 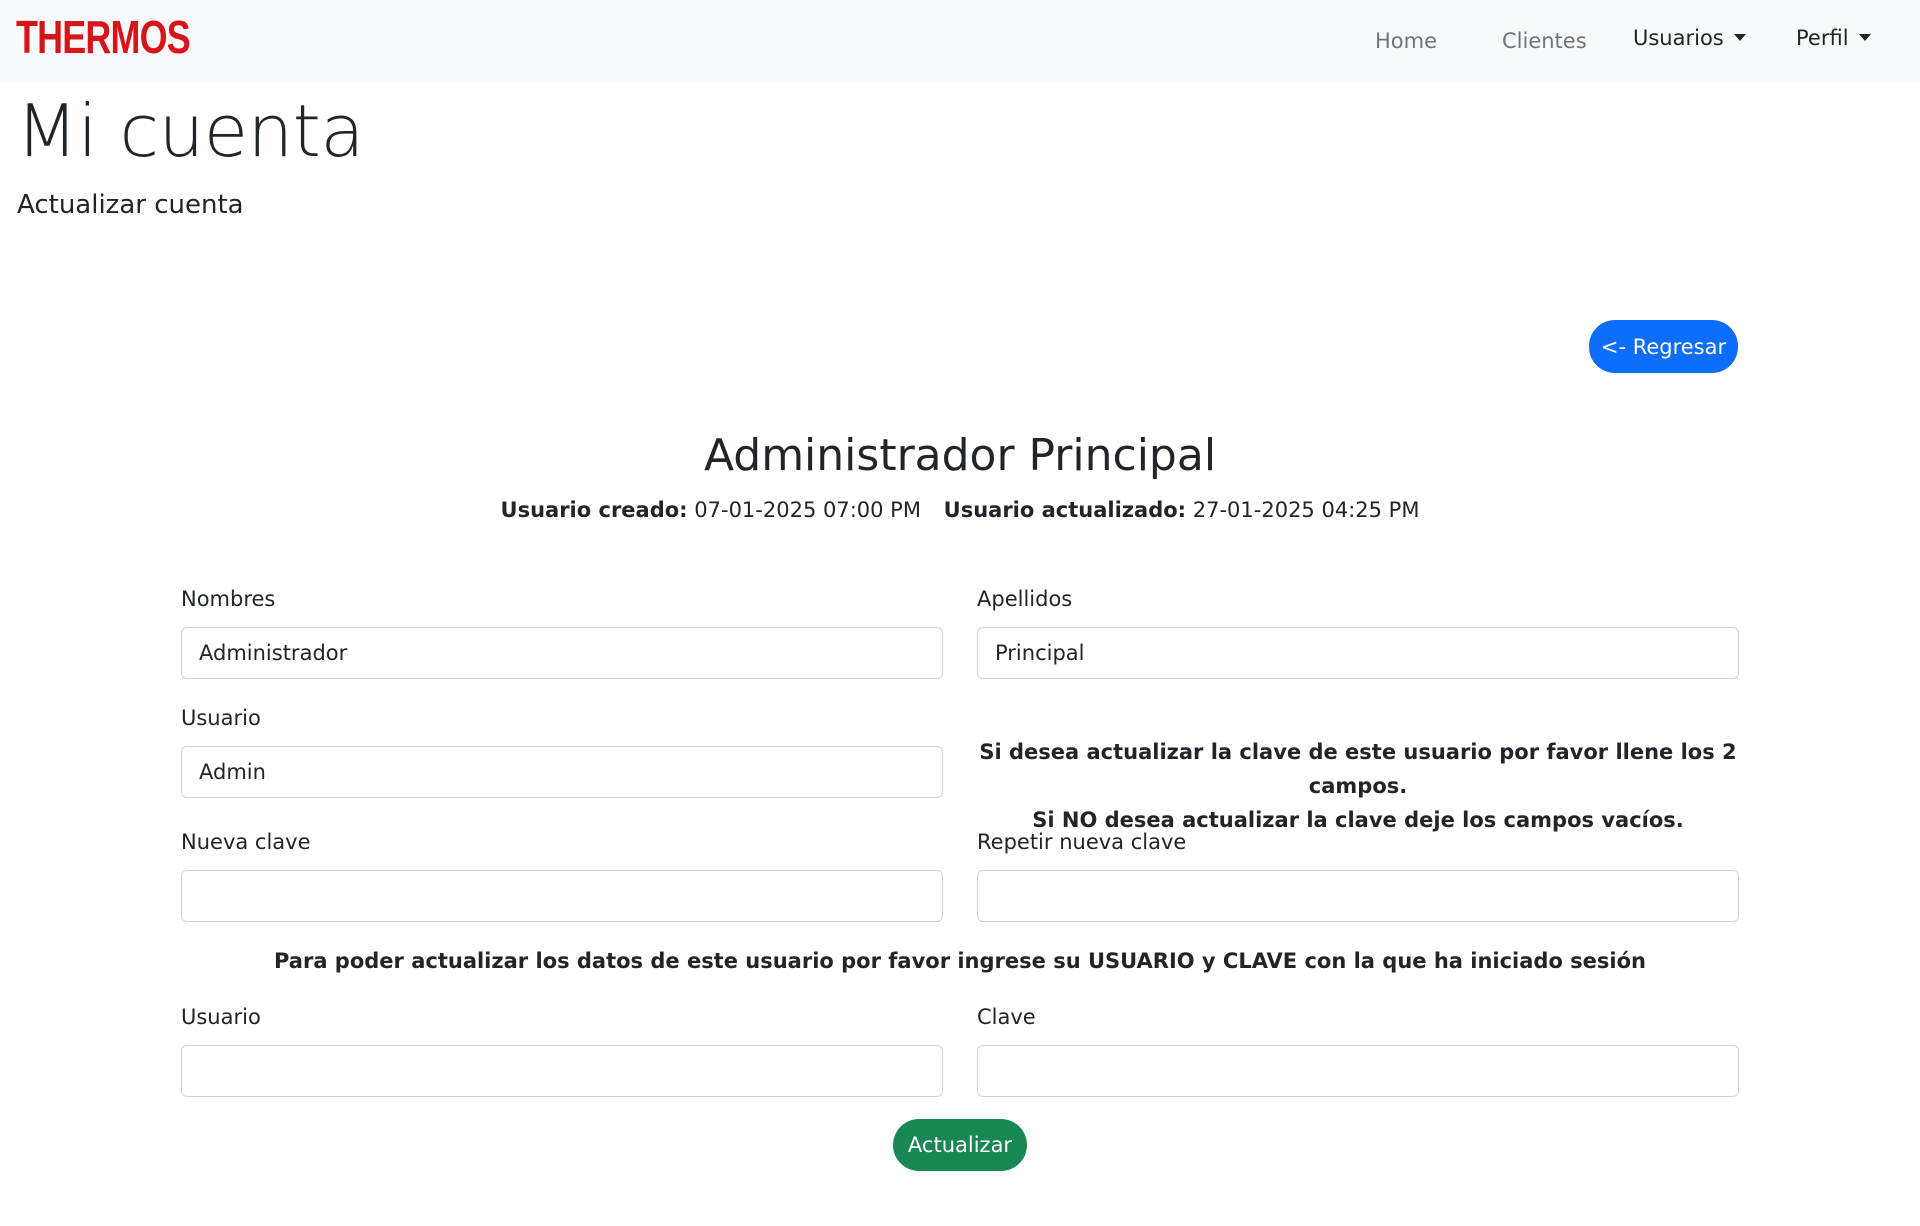 I want to click on page-subtitle: Actualizar cuenta, so click(x=130, y=205).